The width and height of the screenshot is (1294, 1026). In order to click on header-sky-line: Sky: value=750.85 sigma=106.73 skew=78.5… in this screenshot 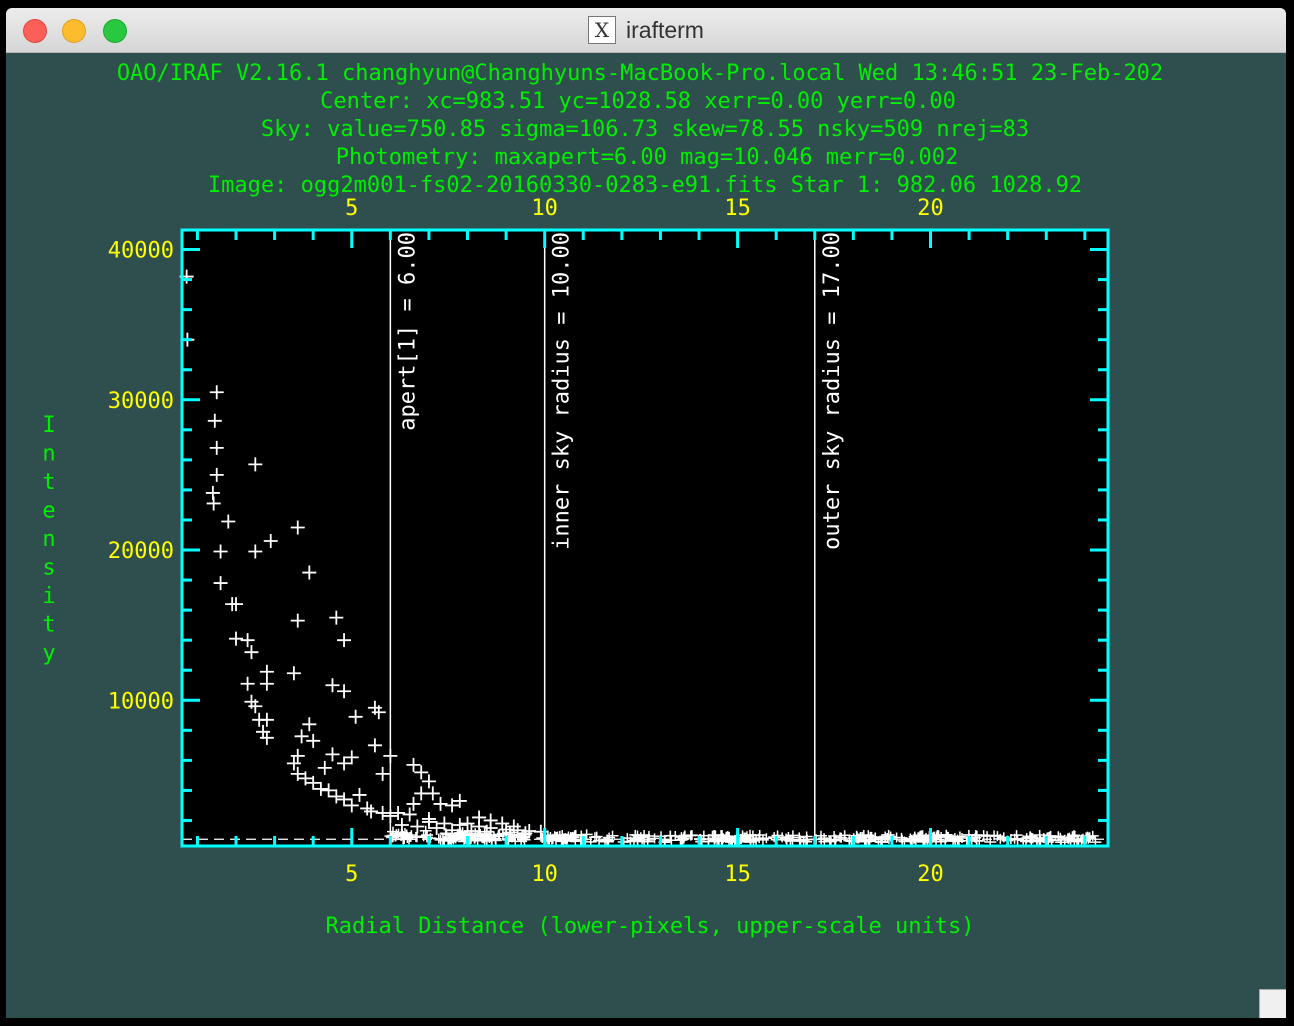, I will do `click(645, 129)`.